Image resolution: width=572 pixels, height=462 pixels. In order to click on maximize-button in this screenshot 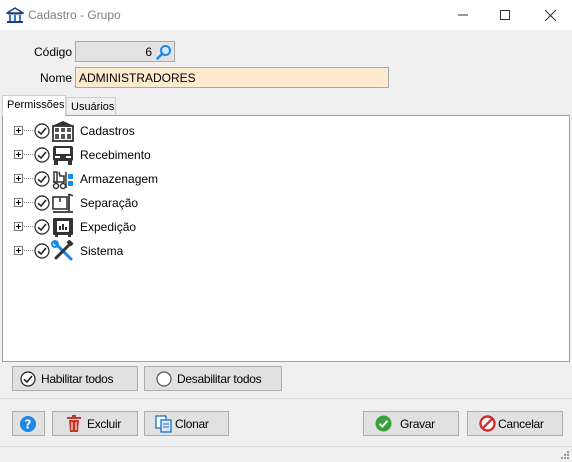, I will do `click(505, 15)`.